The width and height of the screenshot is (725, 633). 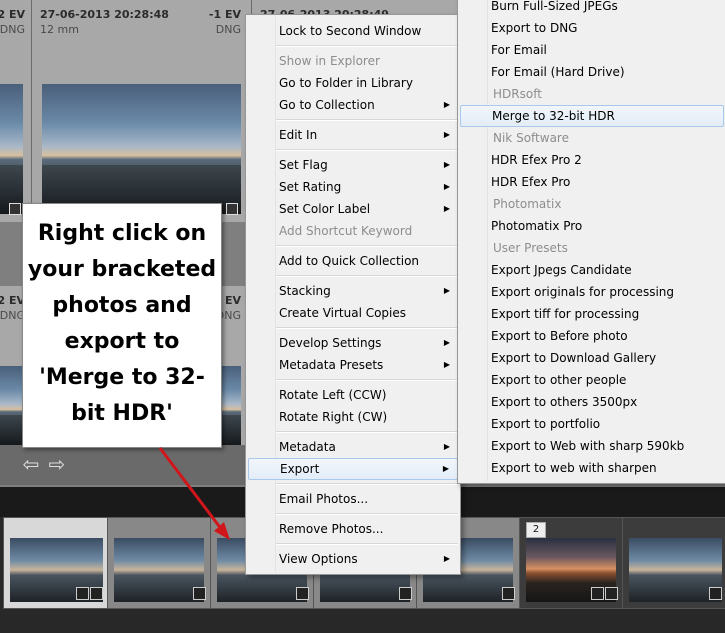 What do you see at coordinates (592, 402) in the screenshot?
I see `submenu-item-export-to-others-3500px: Export to others 3500px` at bounding box center [592, 402].